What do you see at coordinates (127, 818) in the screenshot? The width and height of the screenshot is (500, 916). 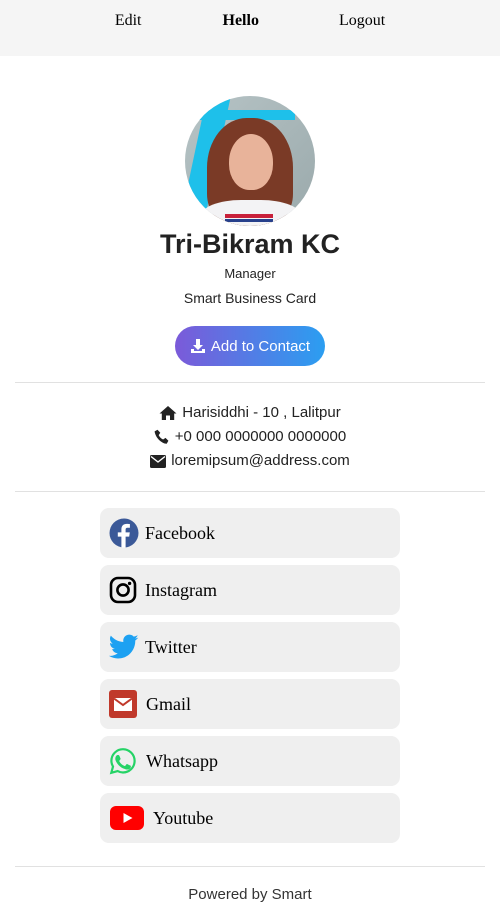 I see `youtube-icon` at bounding box center [127, 818].